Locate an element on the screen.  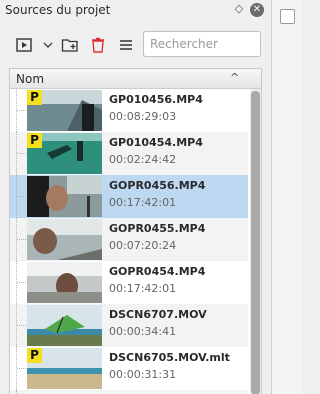
close-panel-icon: ✕ is located at coordinates (257, 10).